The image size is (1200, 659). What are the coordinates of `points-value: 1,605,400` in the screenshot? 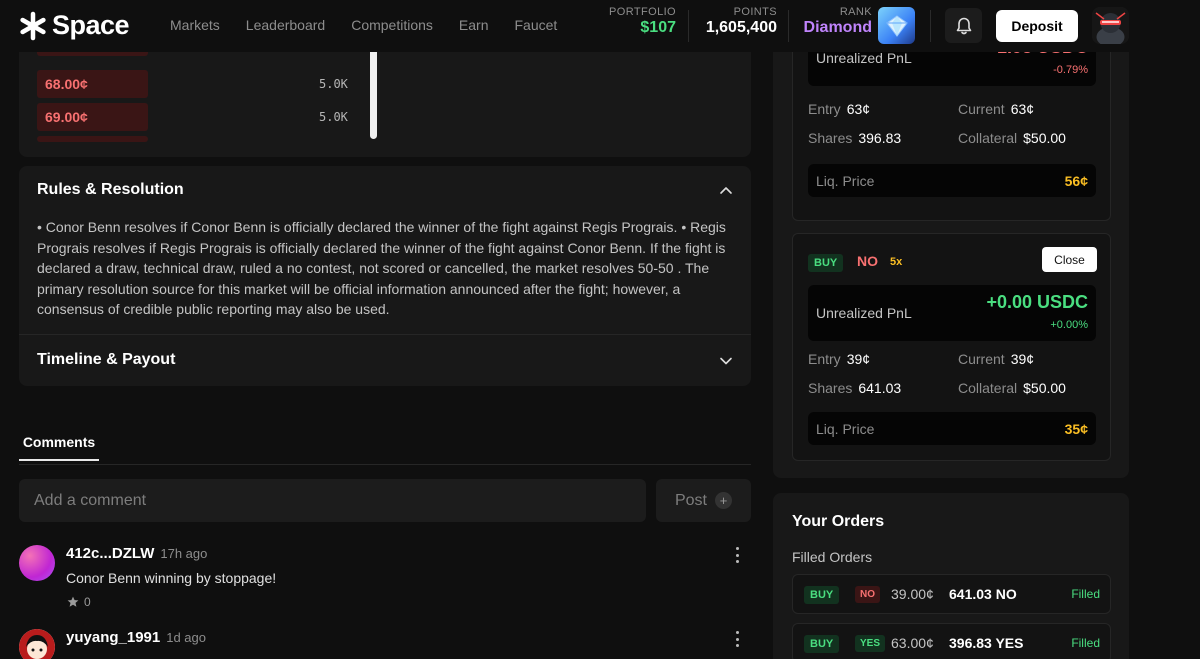 It's located at (741, 27).